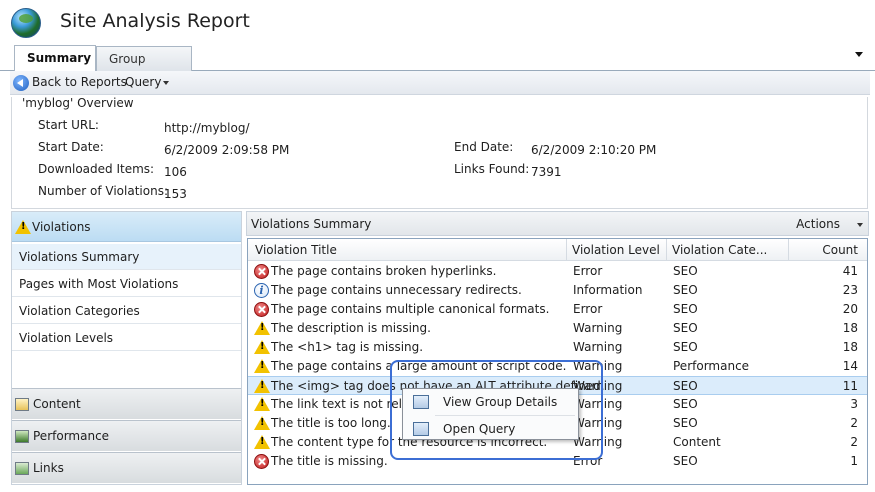 The image size is (875, 492). I want to click on violation-count-cell: 14, so click(850, 366).